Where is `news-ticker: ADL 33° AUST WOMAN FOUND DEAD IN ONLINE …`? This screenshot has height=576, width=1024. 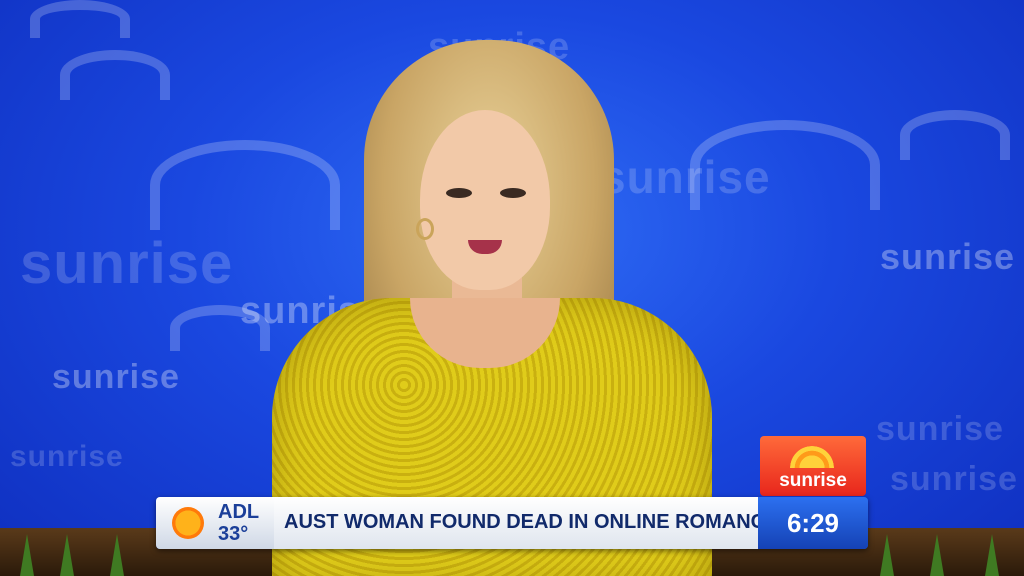
news-ticker: ADL 33° AUST WOMAN FOUND DEAD IN ONLINE … is located at coordinates (512, 523).